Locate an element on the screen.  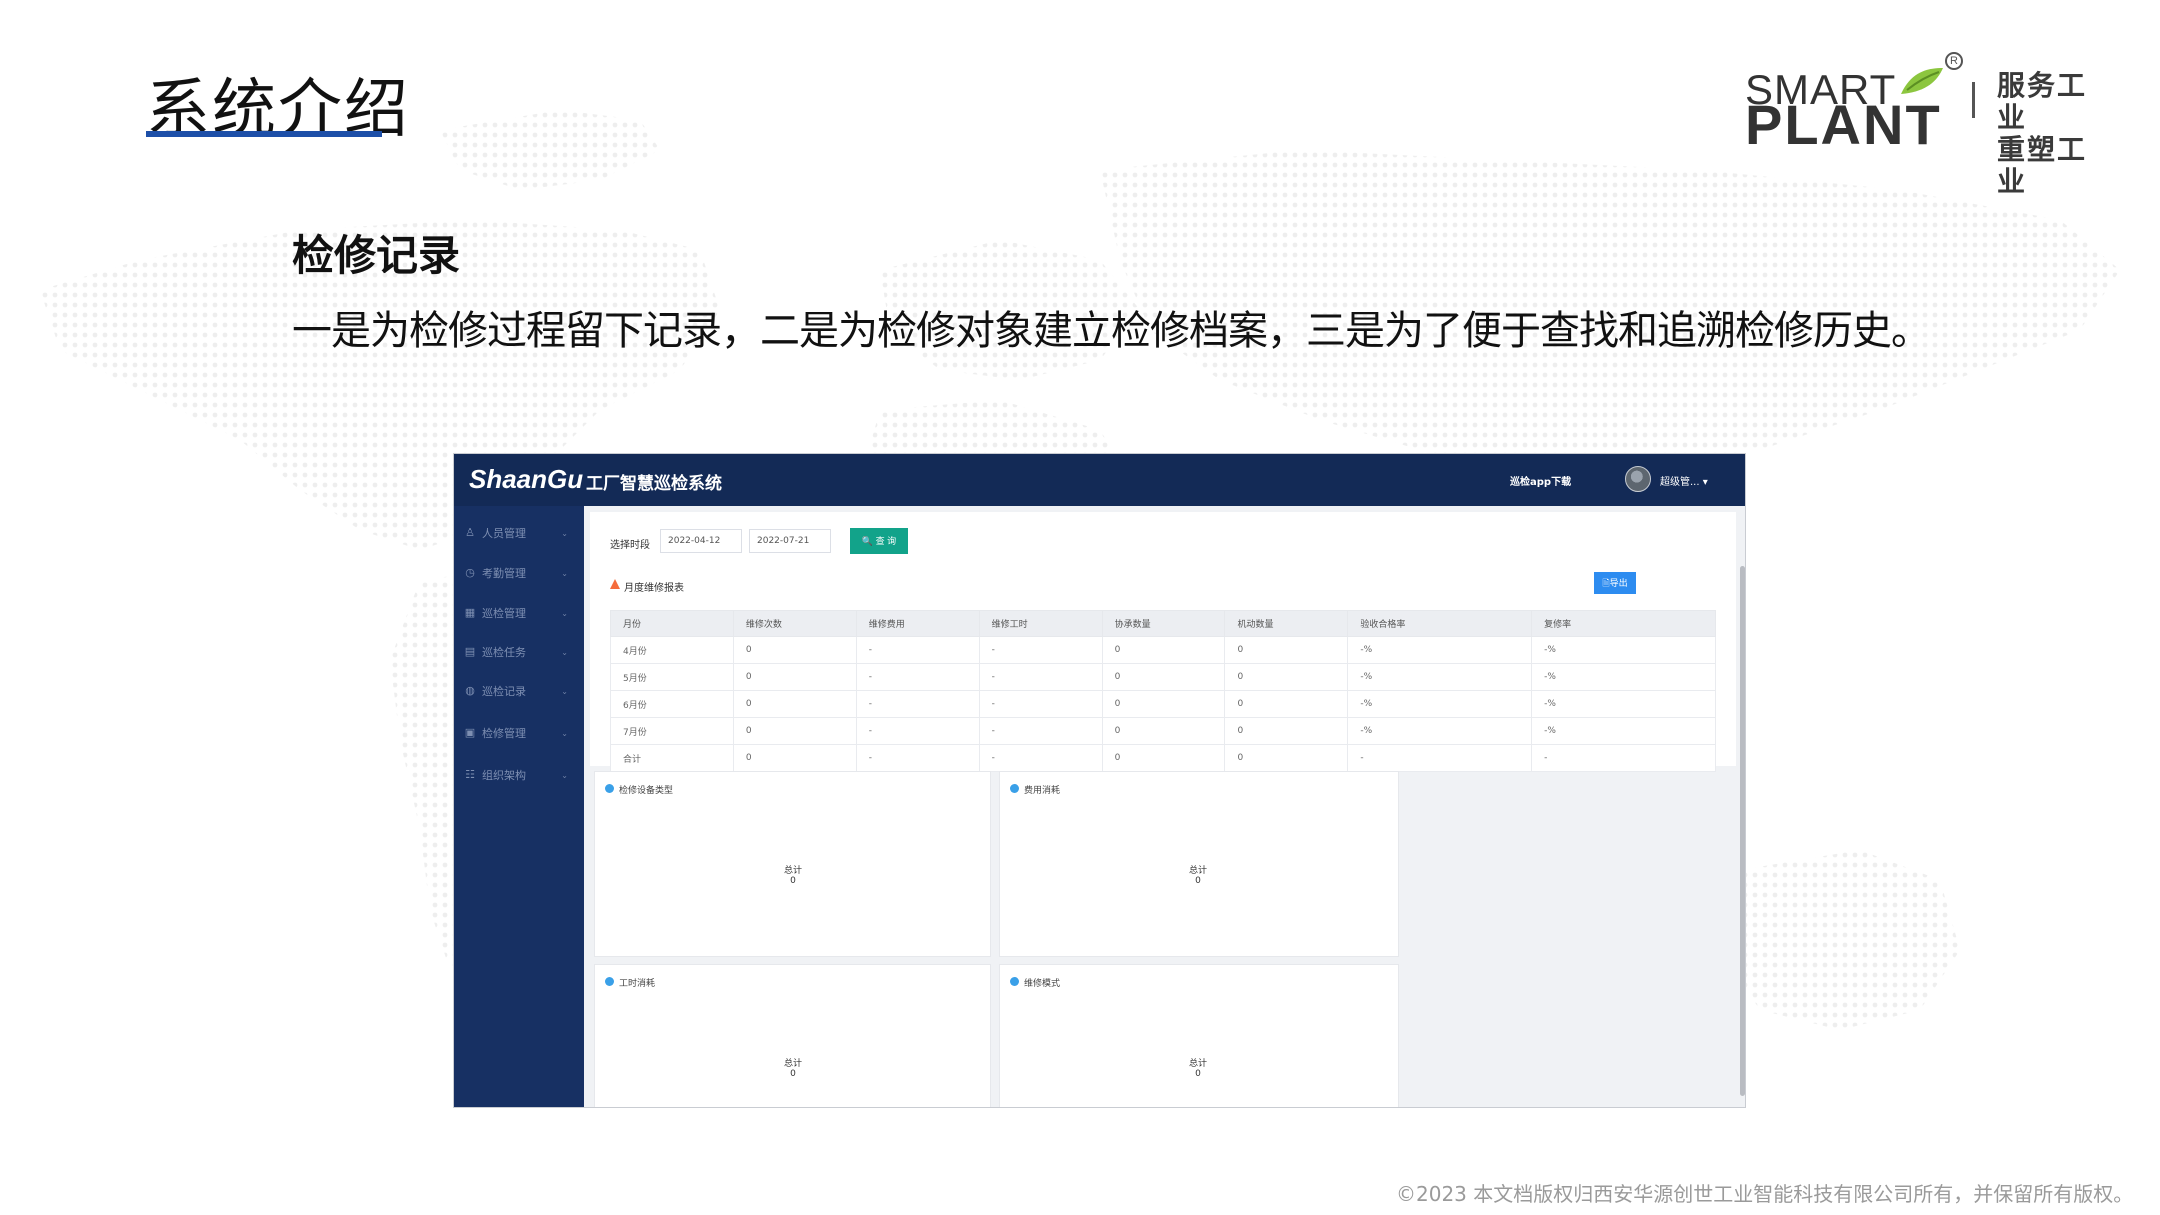
sidebar-item-inspection: ▦ 巡检管理 ⌄ is located at coordinates (519, 613).